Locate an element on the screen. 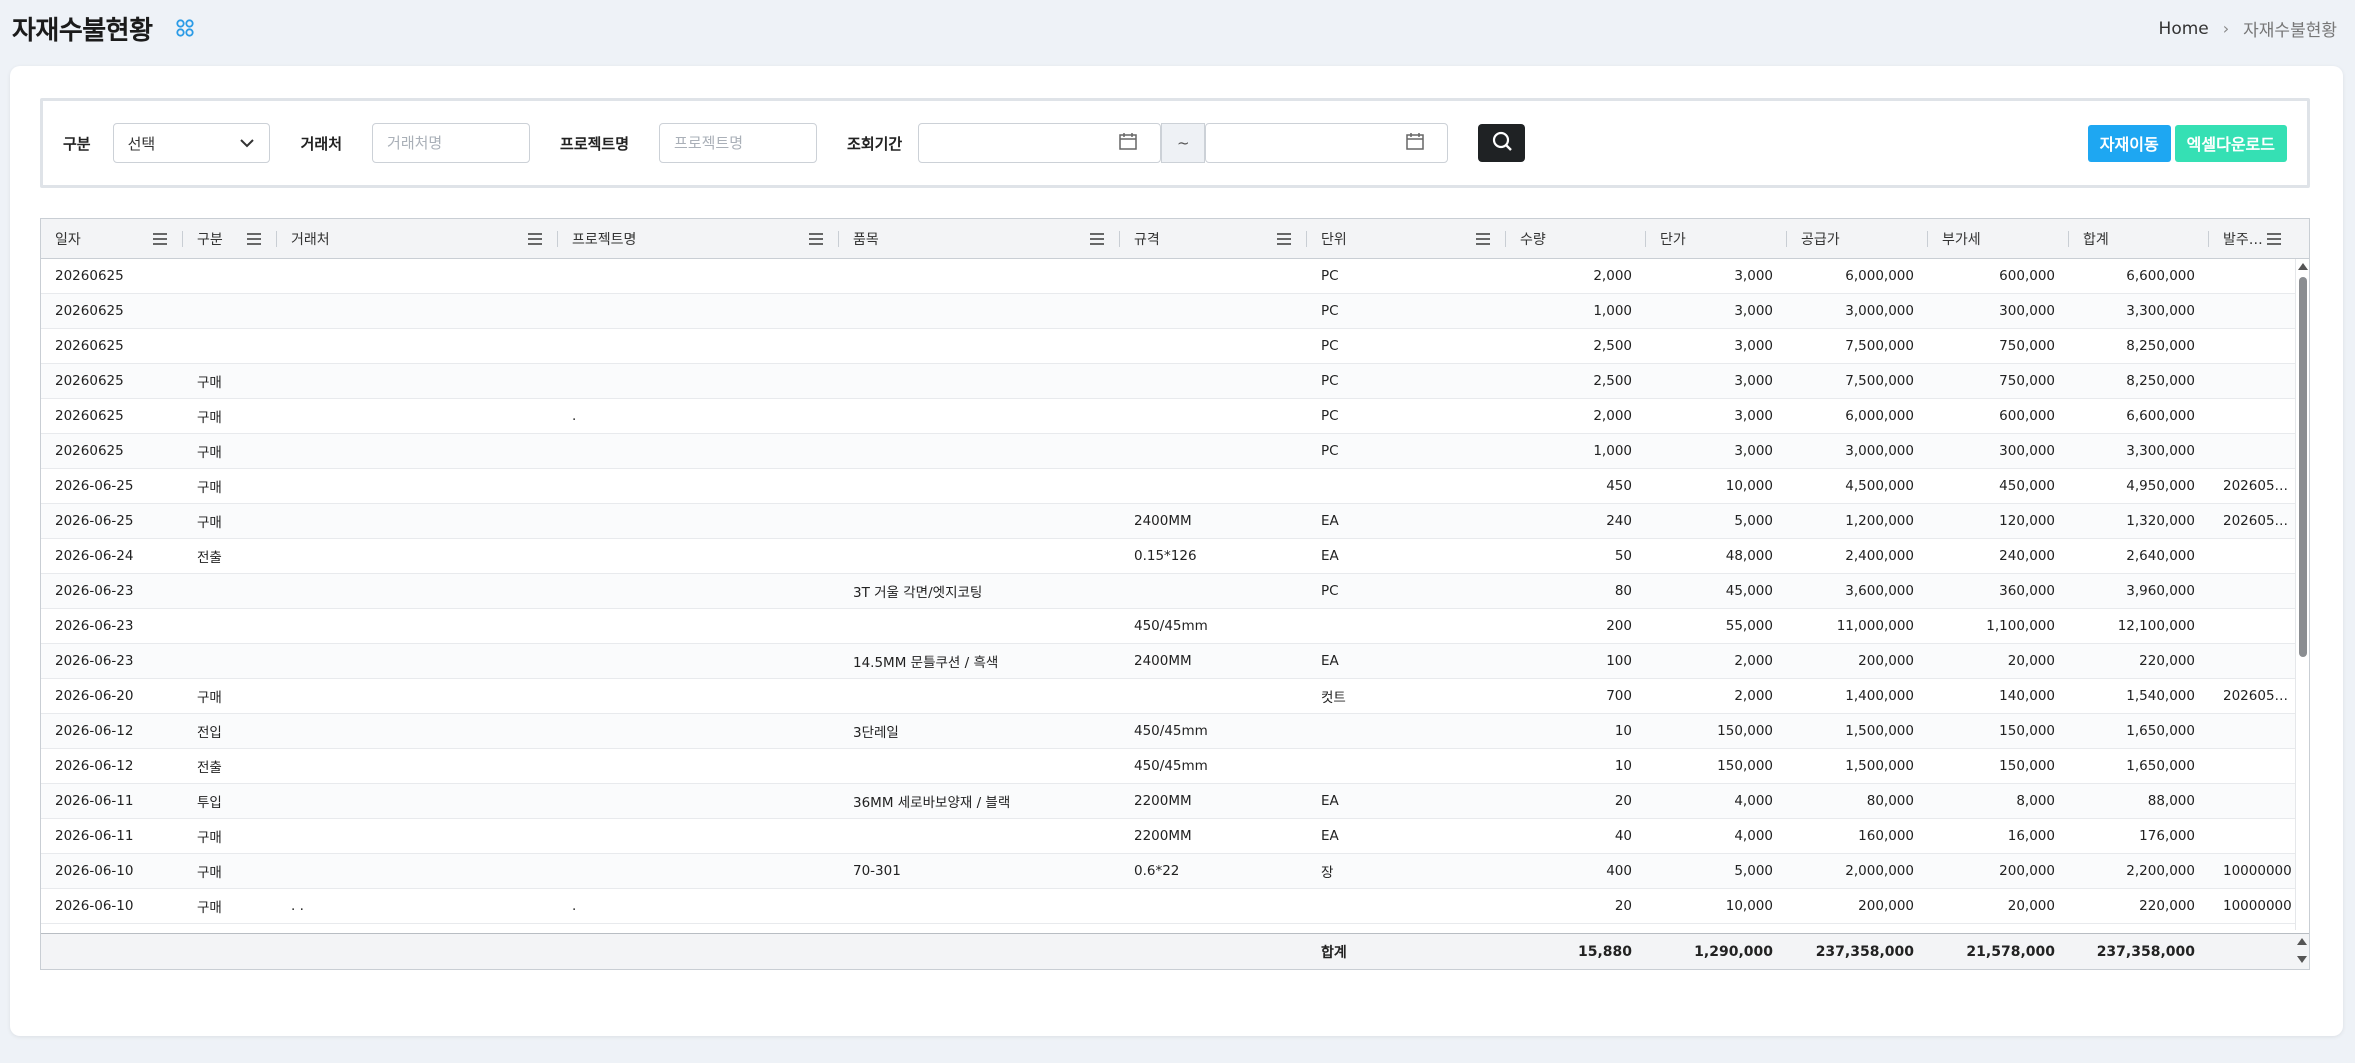 The image size is (2355, 1063). period-label: 조회기간 is located at coordinates (875, 143).